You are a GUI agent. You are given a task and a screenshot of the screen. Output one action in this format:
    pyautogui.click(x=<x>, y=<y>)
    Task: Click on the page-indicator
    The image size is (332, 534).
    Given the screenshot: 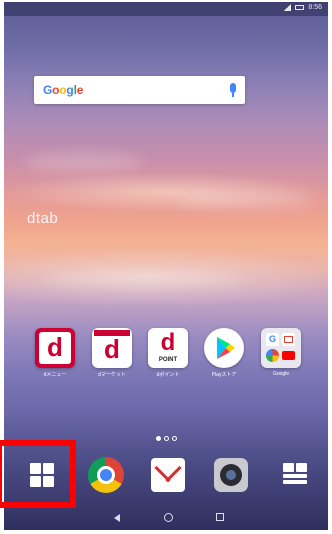 What is the action you would take?
    pyautogui.click(x=166, y=438)
    